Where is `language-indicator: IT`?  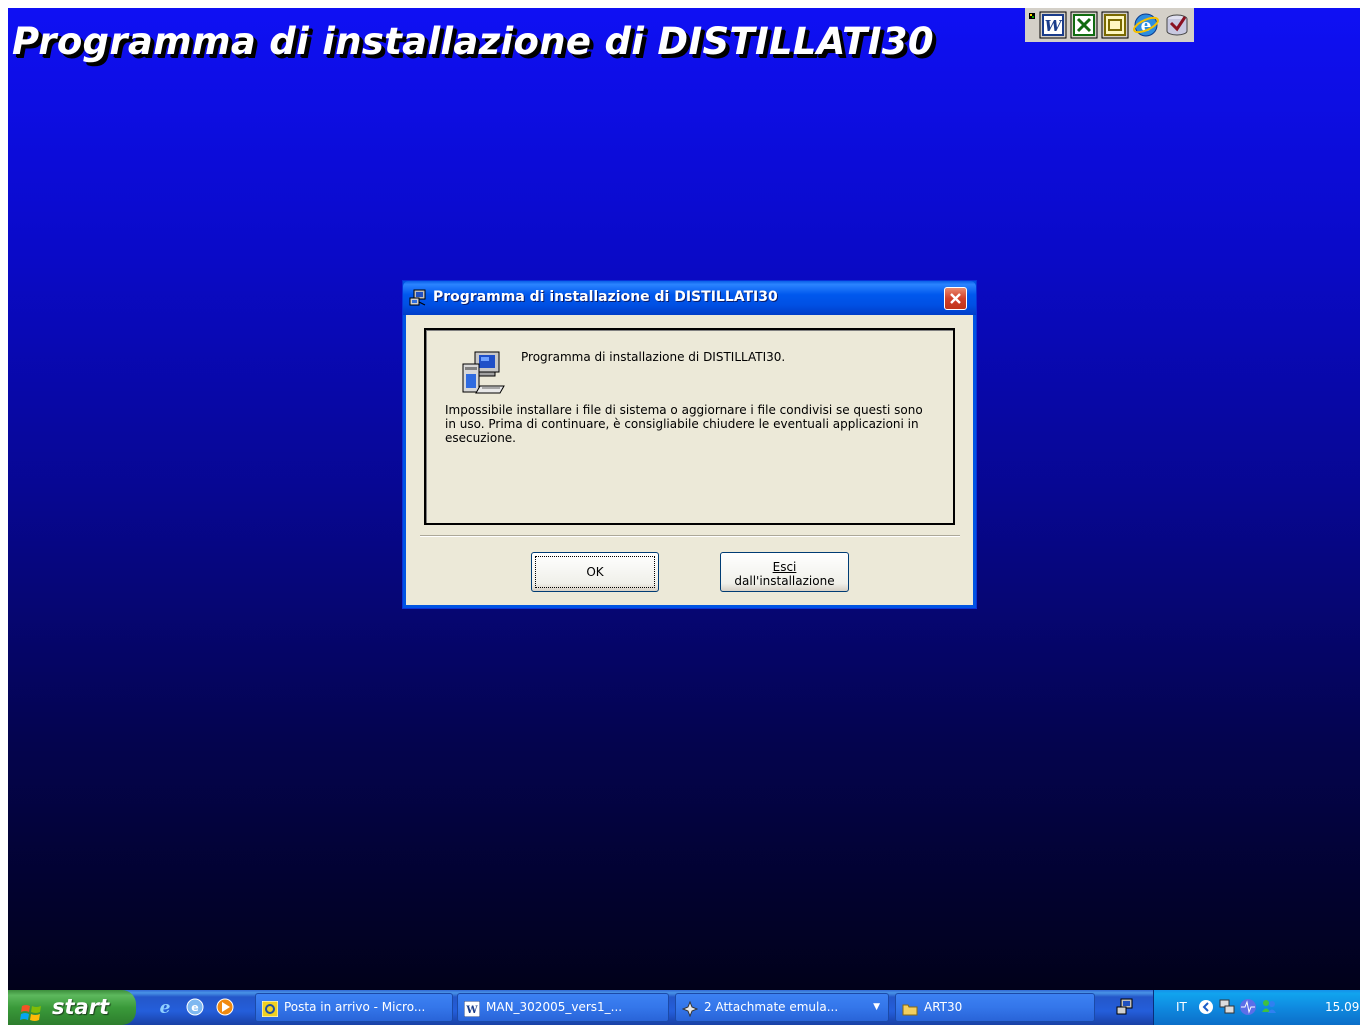
language-indicator: IT is located at coordinates (1181, 1007).